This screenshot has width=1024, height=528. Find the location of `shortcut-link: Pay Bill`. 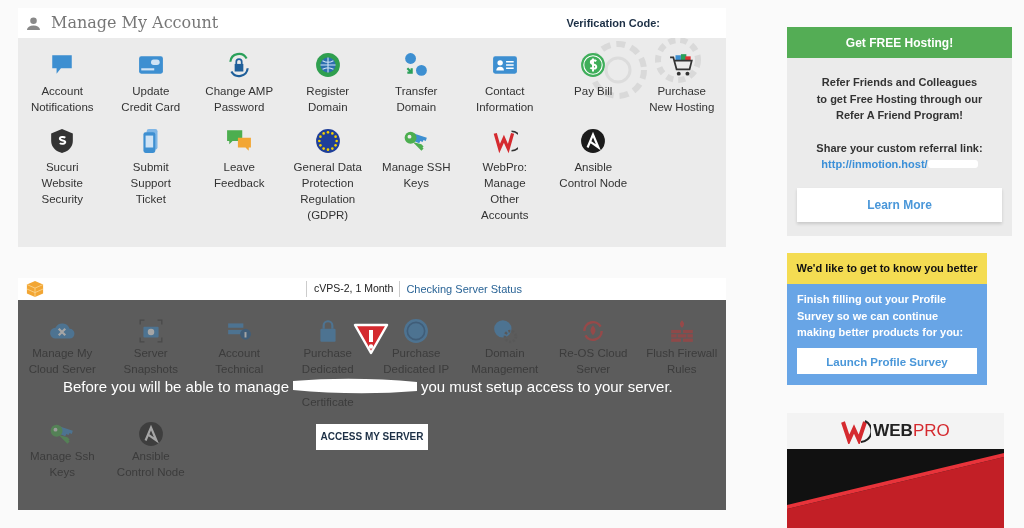

shortcut-link: Pay Bill is located at coordinates (593, 84).